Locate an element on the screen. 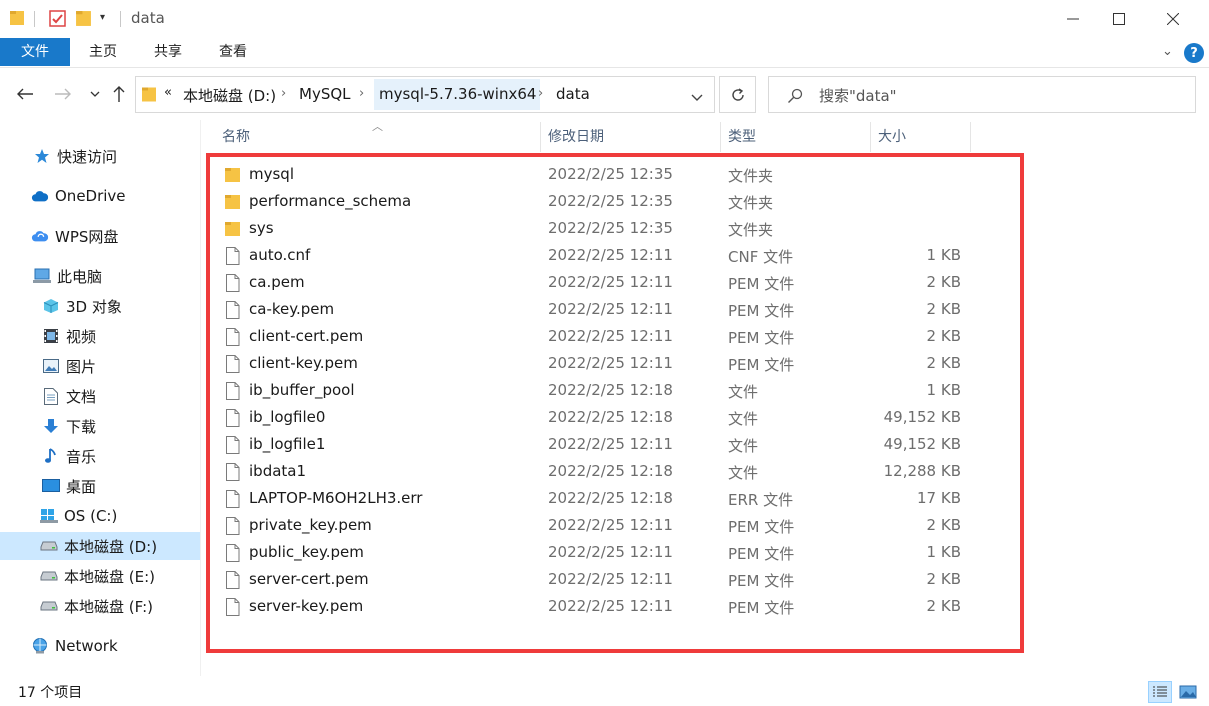 The width and height of the screenshot is (1209, 706). breadcrumb-mysql-version: mysql-5.7.36-winx64 is located at coordinates (457, 94).